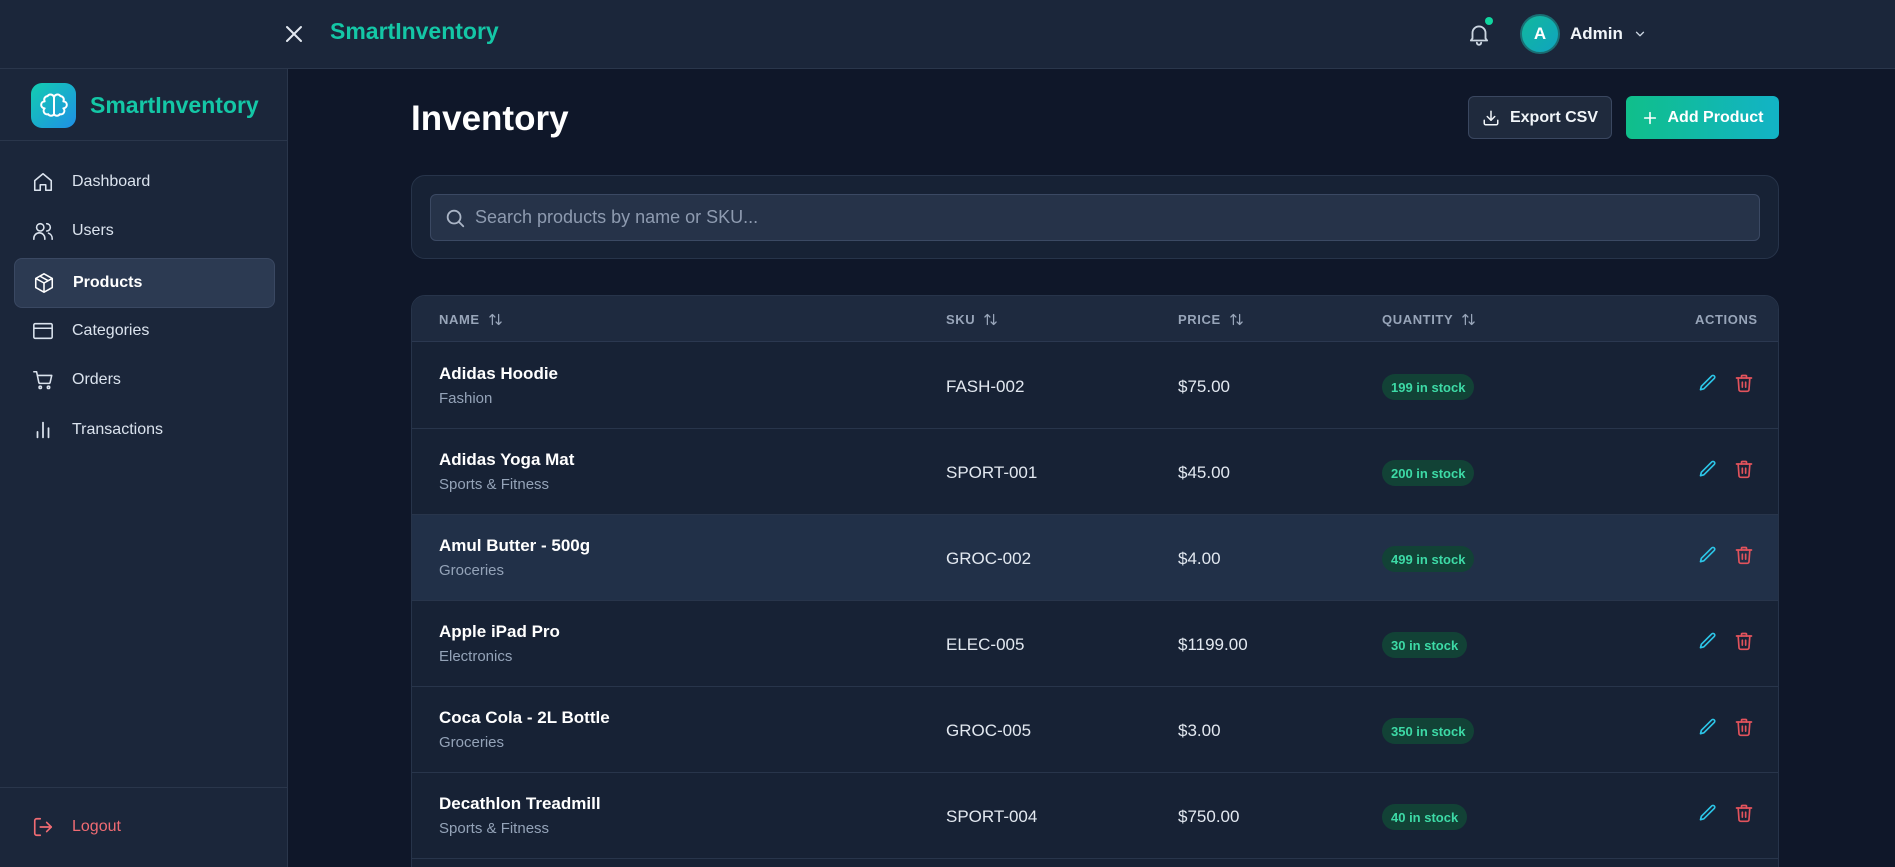 This screenshot has height=867, width=1895. What do you see at coordinates (499, 631) in the screenshot?
I see `product-name: Apple iPad Pro` at bounding box center [499, 631].